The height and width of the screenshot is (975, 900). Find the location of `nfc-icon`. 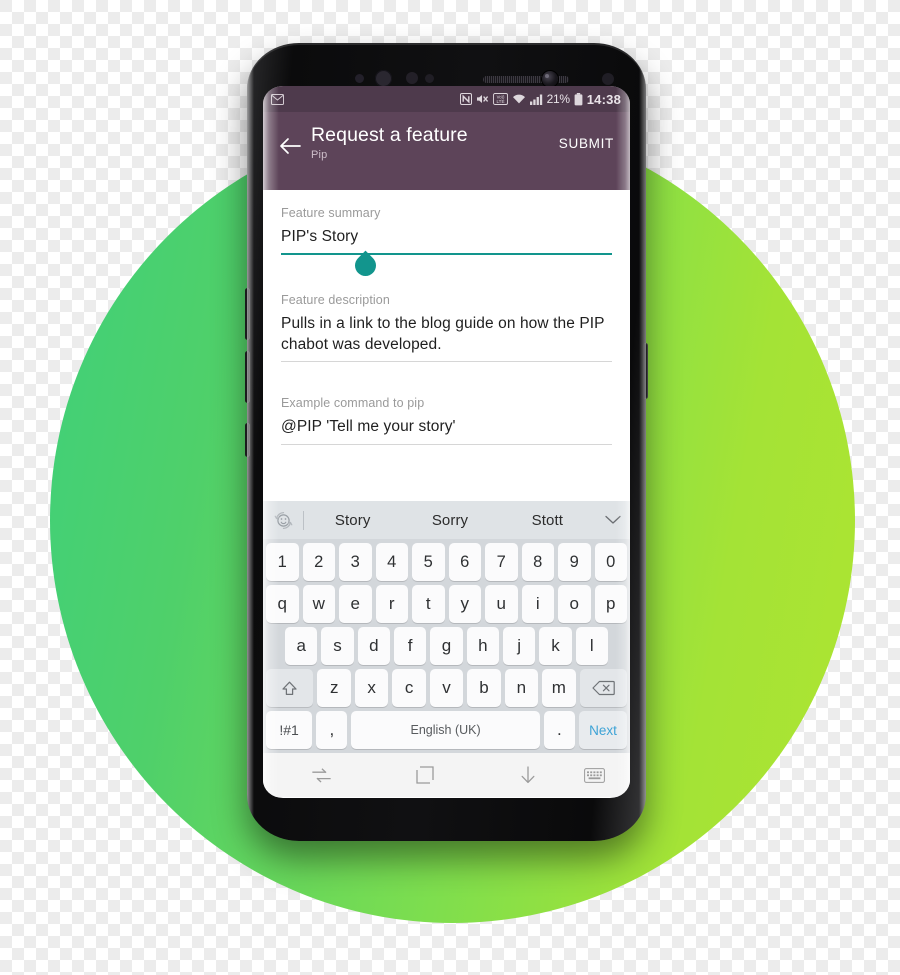

nfc-icon is located at coordinates (465, 99).